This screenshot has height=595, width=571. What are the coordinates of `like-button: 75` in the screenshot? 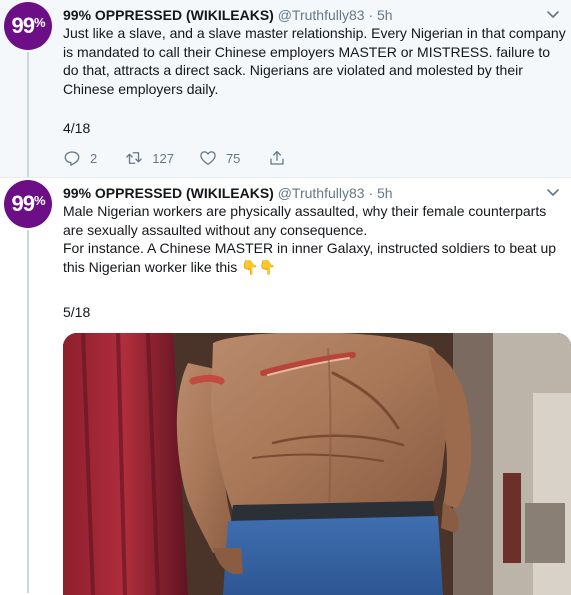 It's located at (219, 158).